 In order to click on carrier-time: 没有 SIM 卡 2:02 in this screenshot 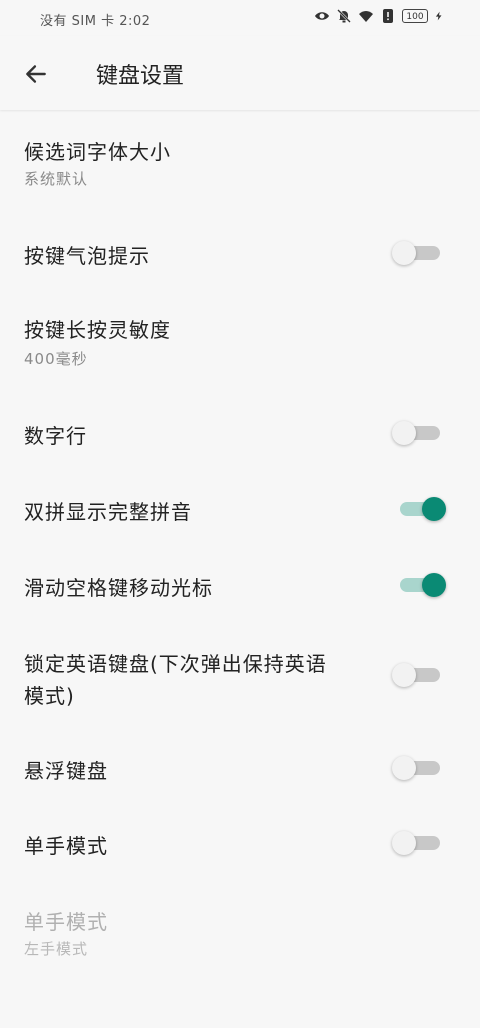, I will do `click(95, 21)`.